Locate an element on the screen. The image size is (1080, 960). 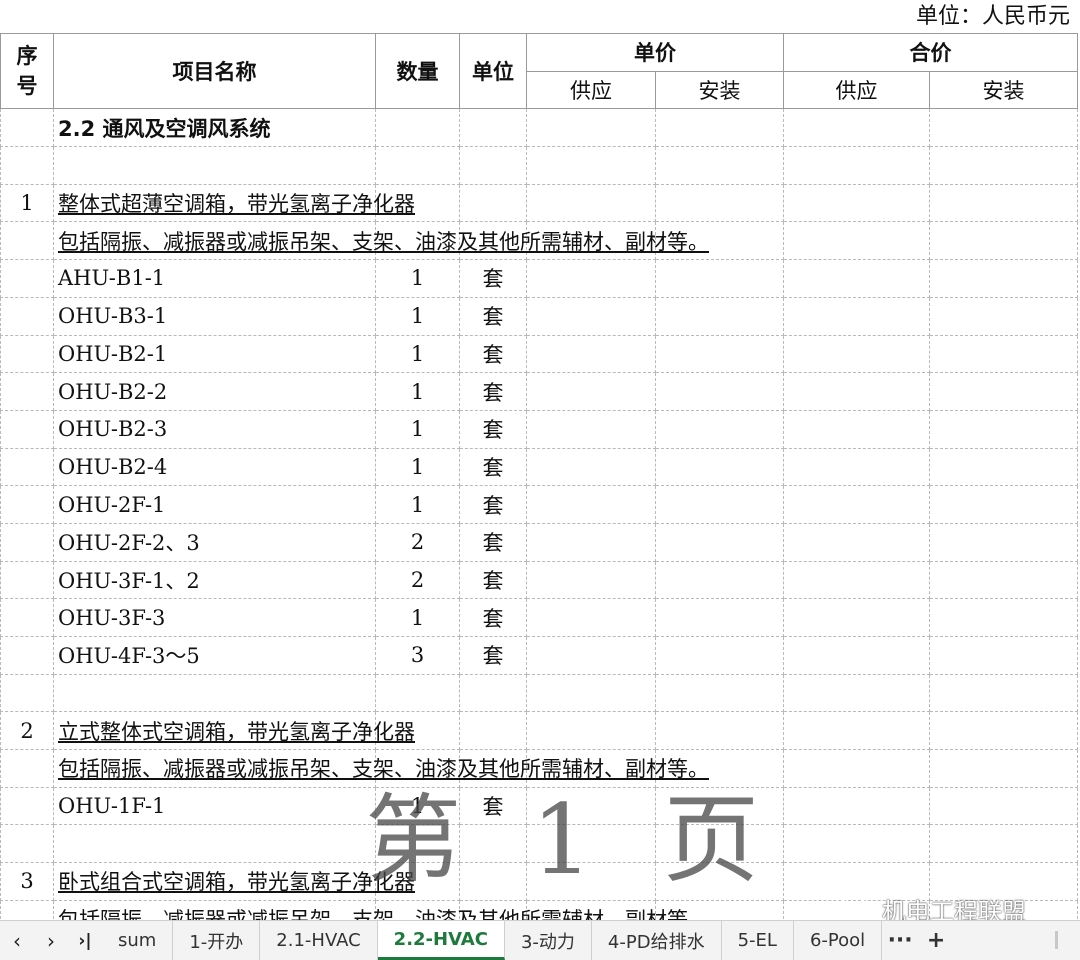
item-name-cell: OHU-3F-1、2 is located at coordinates (214, 580).